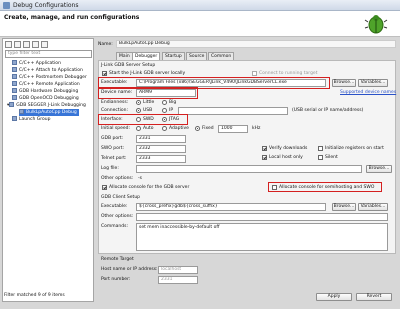 The width and height of the screenshot is (400, 309). Describe the element at coordinates (112, 138) in the screenshot. I see `gdb-port-label: GDB port:` at that location.